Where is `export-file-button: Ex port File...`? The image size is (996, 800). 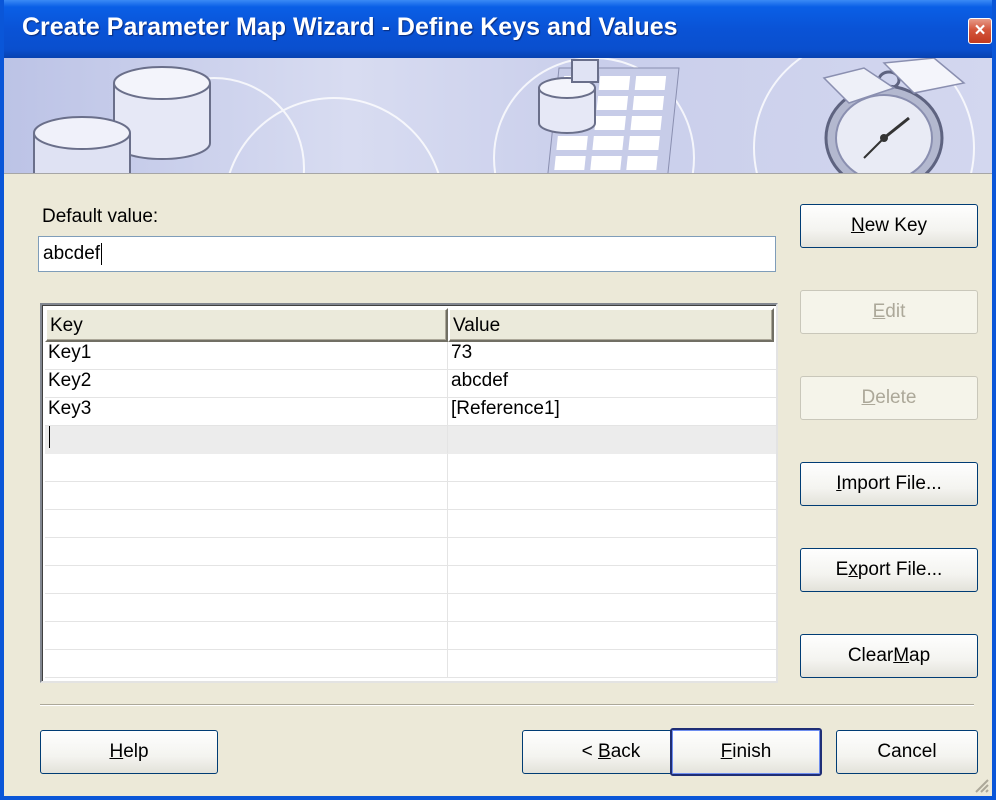 export-file-button: Ex port File... is located at coordinates (889, 570).